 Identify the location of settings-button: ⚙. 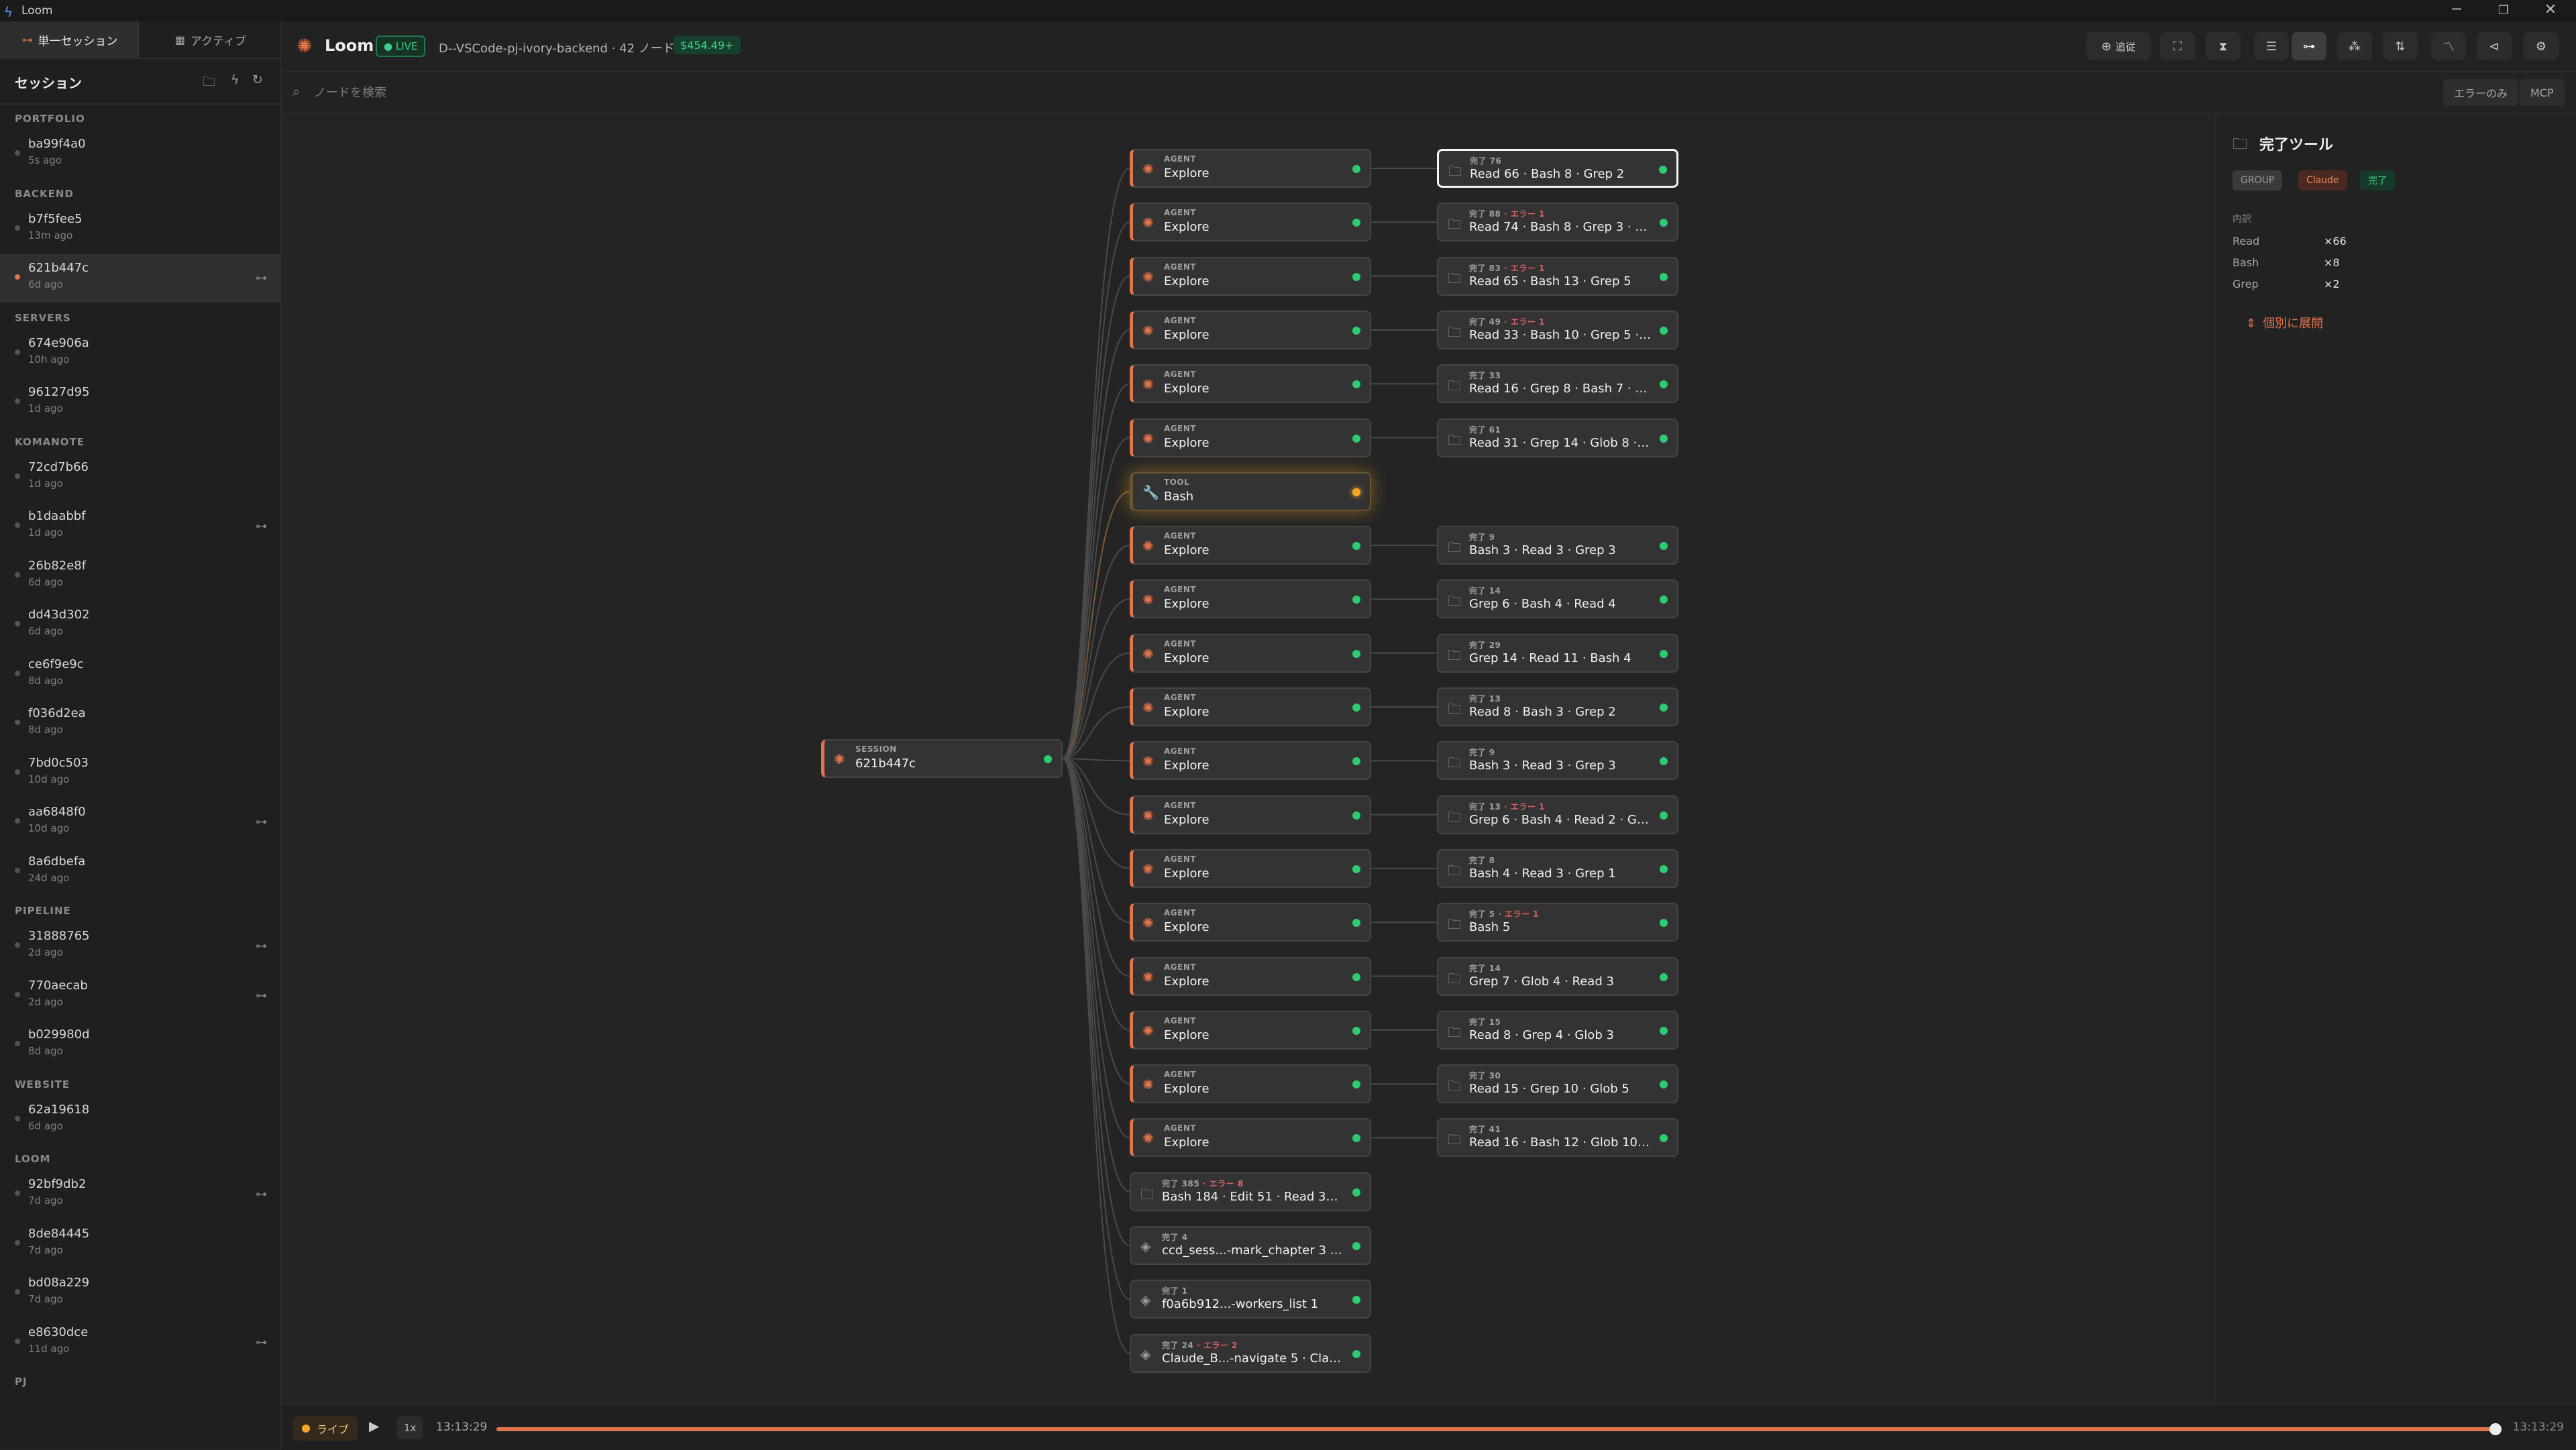
(2541, 46).